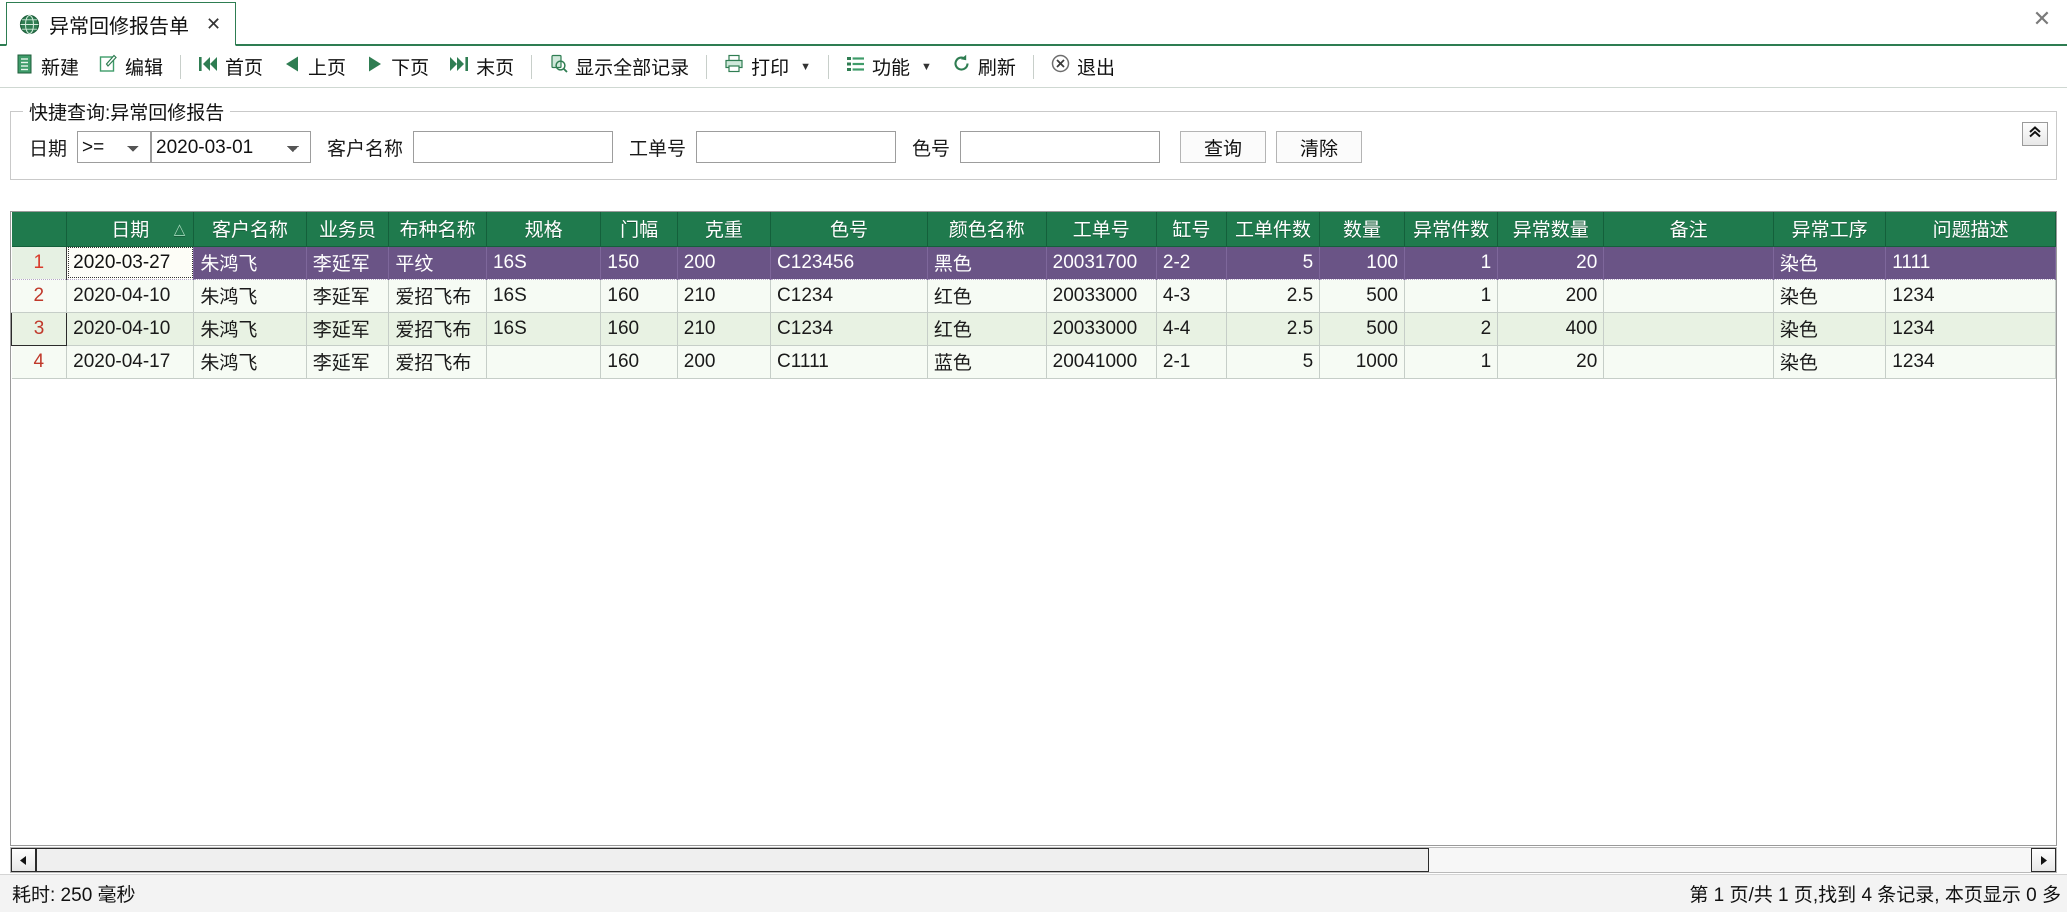 The height and width of the screenshot is (912, 2067). Describe the element at coordinates (1191, 263) in the screenshot. I see `table-cell-缸号: 2-2` at that location.